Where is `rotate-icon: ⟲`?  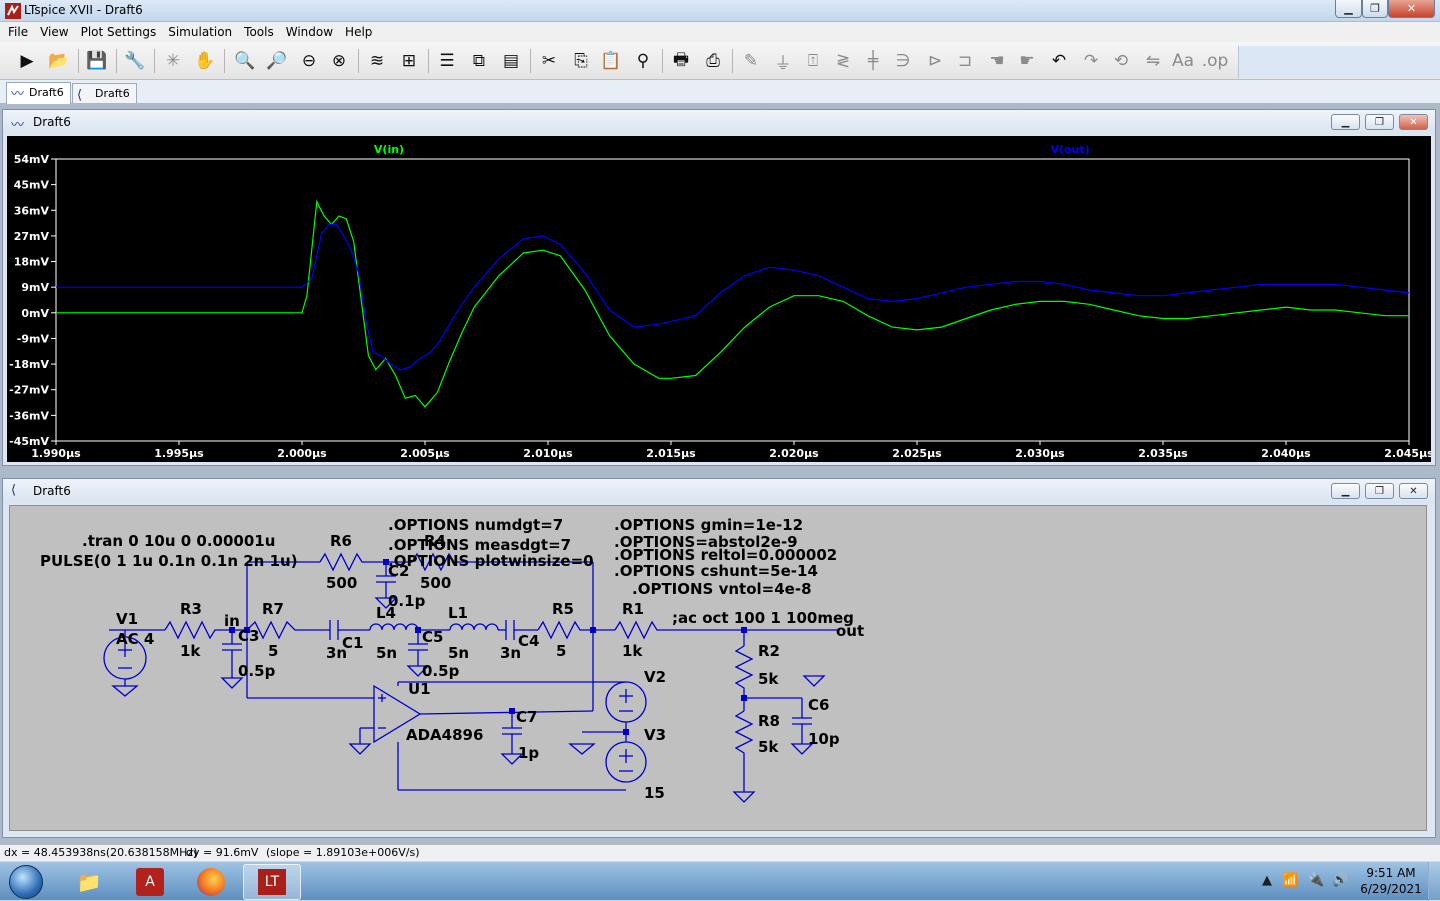 rotate-icon: ⟲ is located at coordinates (1121, 61).